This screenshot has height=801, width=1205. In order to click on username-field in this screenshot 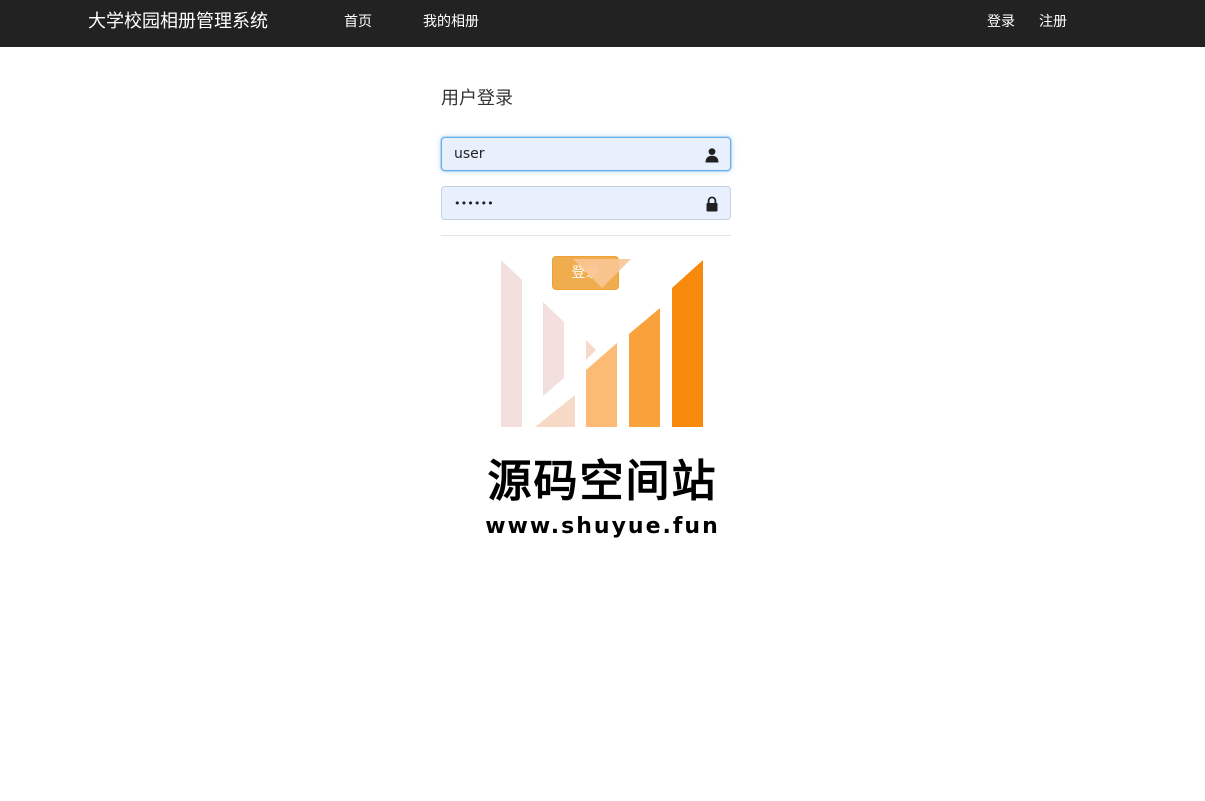, I will do `click(586, 154)`.